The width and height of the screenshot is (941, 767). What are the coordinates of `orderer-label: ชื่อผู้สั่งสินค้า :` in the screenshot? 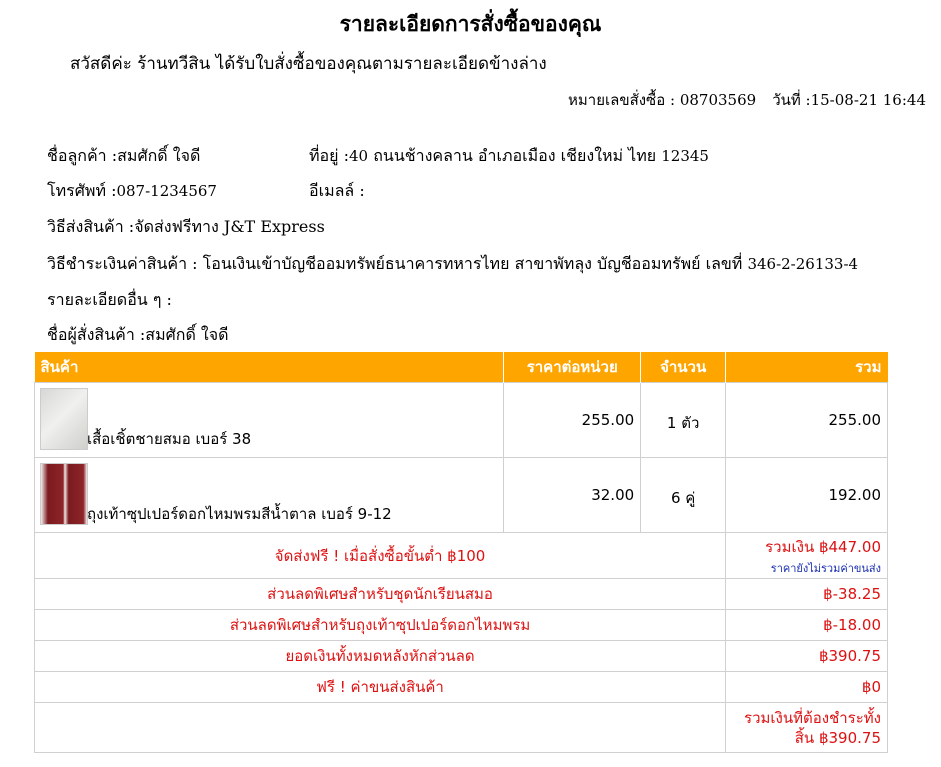 It's located at (96, 334).